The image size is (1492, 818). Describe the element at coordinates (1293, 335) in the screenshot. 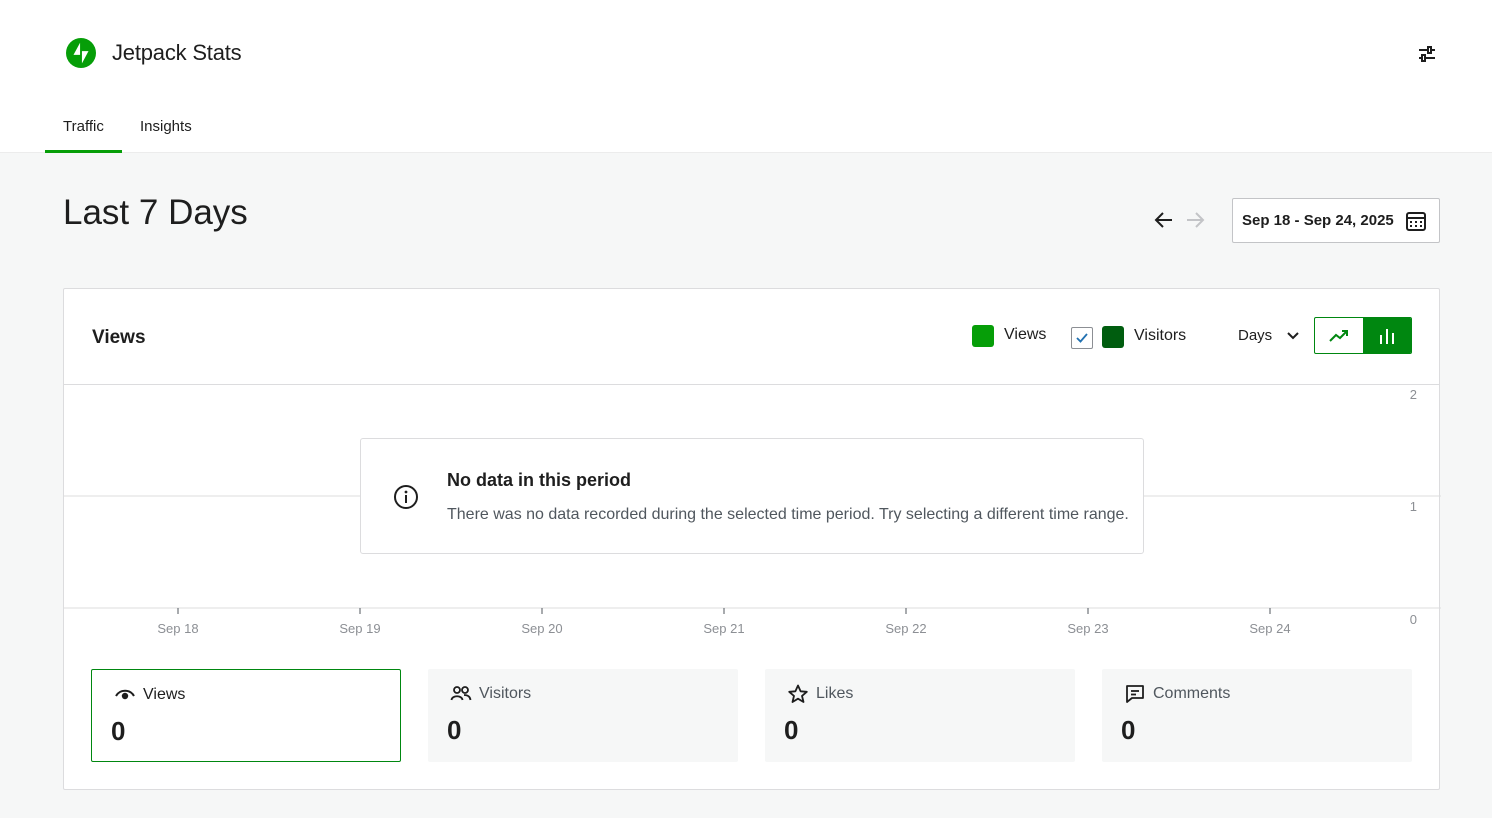

I see `chevron-down-icon` at that location.